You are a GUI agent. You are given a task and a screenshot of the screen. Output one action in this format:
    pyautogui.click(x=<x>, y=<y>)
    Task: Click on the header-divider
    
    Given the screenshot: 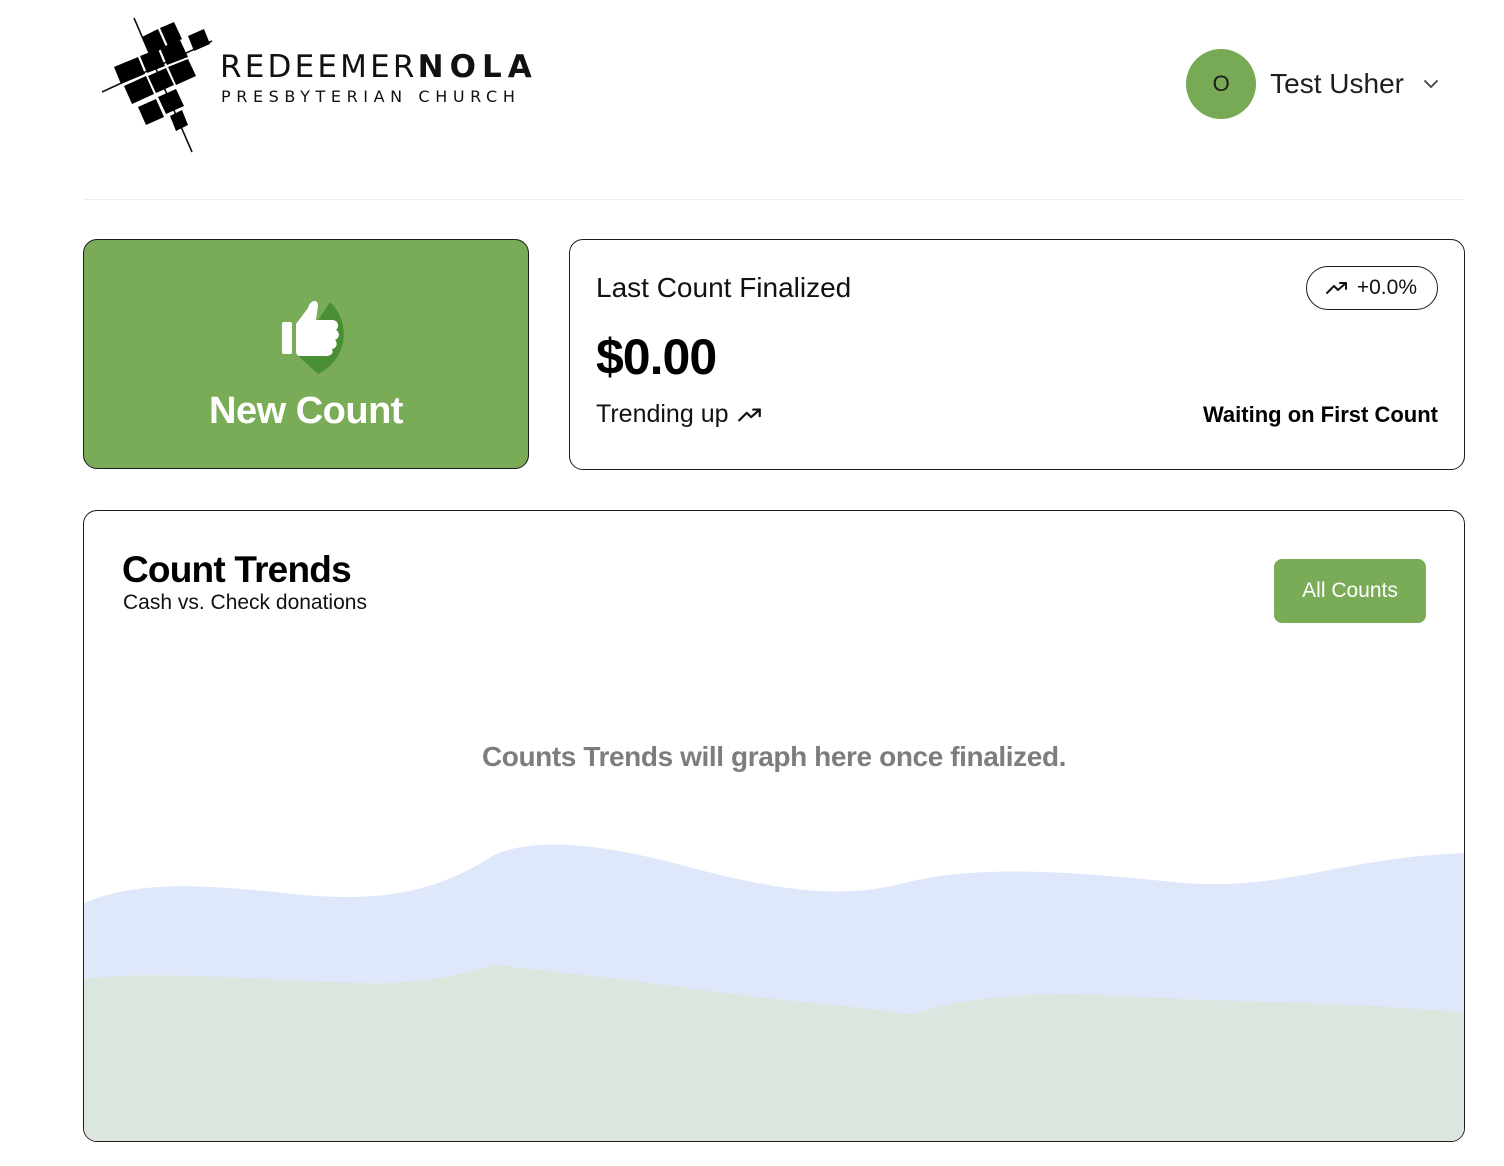 What is the action you would take?
    pyautogui.click(x=774, y=199)
    